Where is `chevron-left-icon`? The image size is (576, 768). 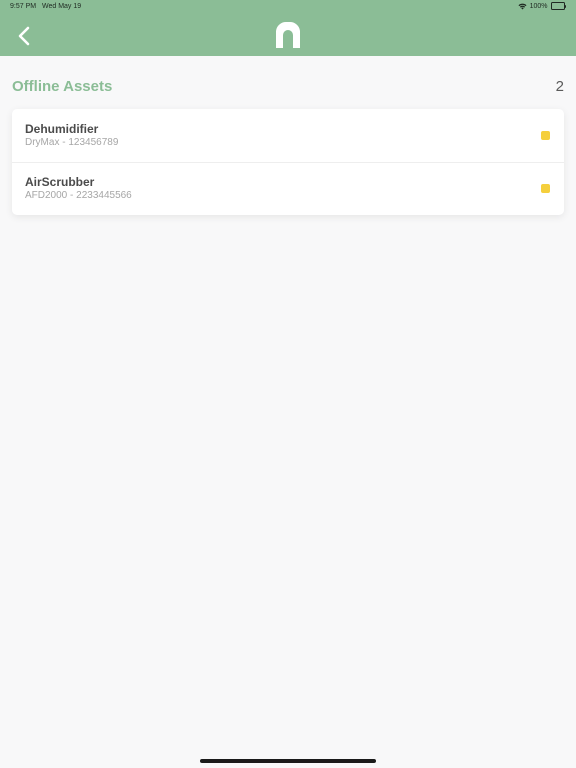 chevron-left-icon is located at coordinates (24, 36).